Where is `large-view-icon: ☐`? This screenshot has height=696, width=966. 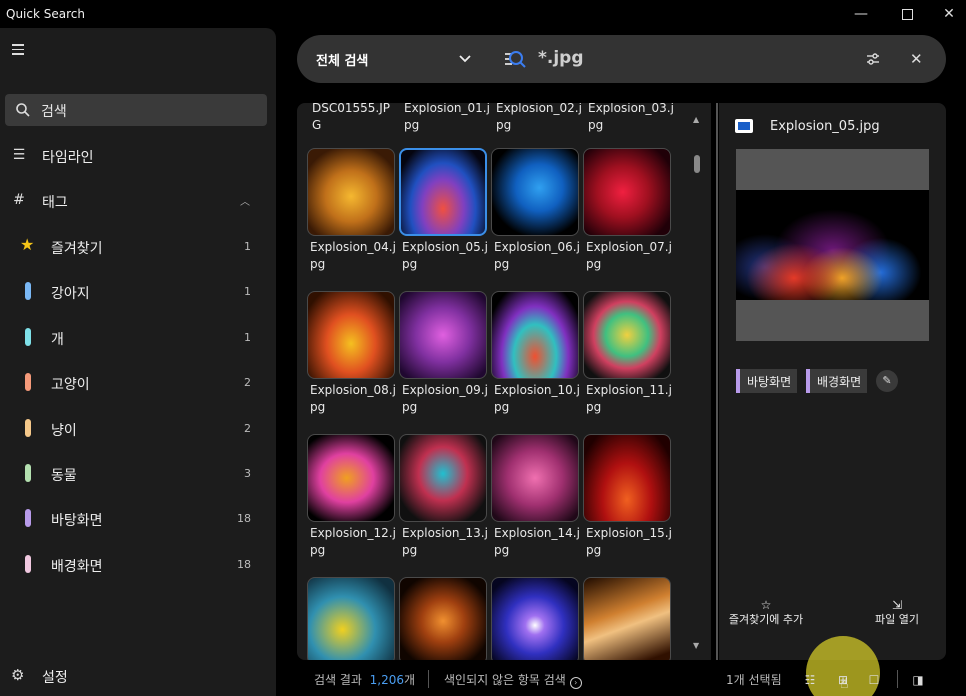 large-view-icon: ☐ is located at coordinates (874, 680).